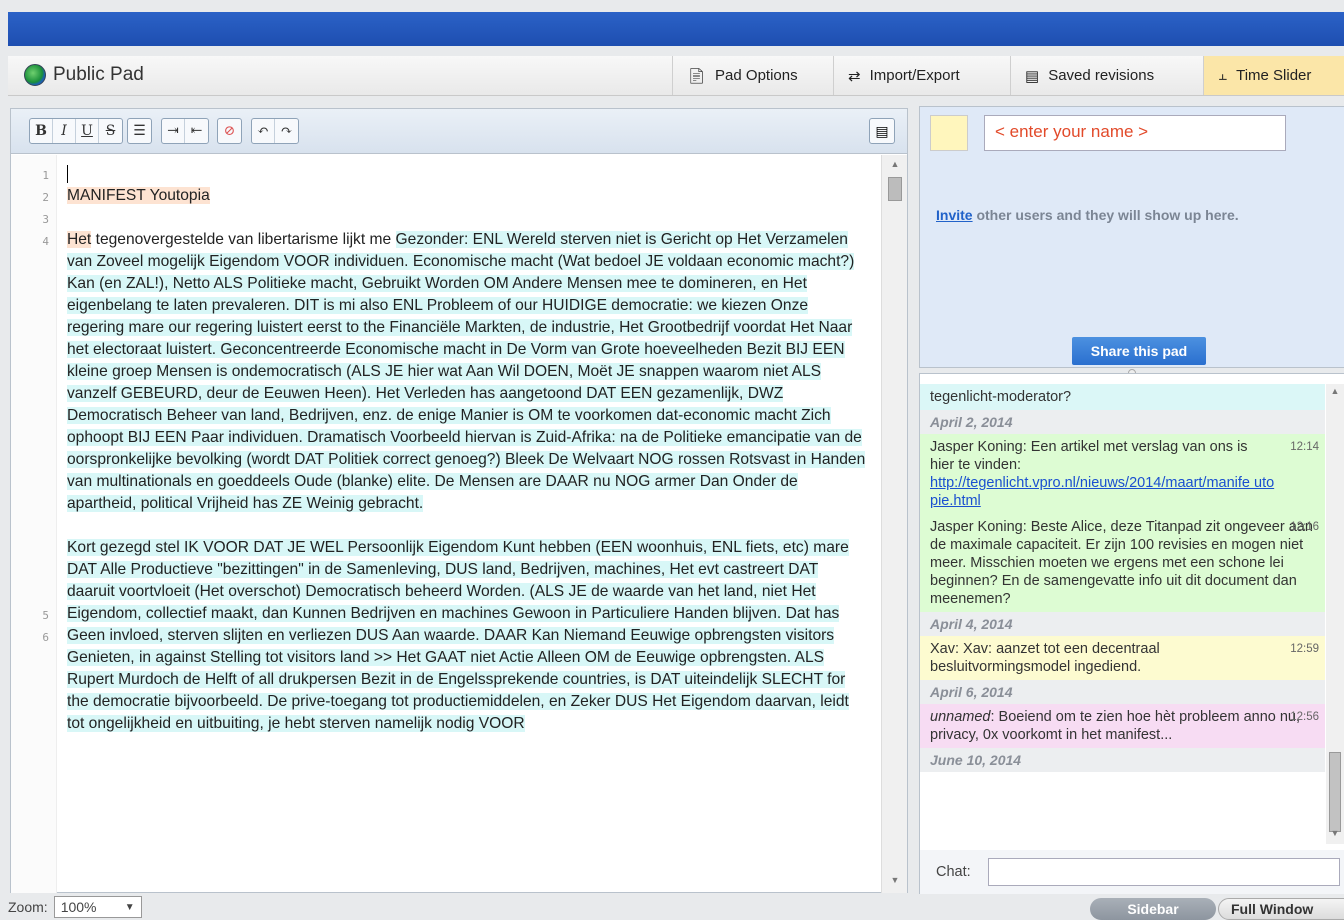  Describe the element at coordinates (97, 907) in the screenshot. I see `zoom-select: 100% ▼` at that location.